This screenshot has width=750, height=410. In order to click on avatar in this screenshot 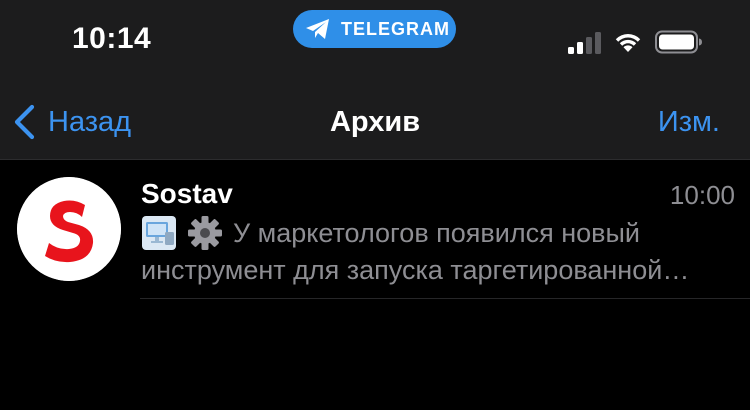, I will do `click(69, 229)`.